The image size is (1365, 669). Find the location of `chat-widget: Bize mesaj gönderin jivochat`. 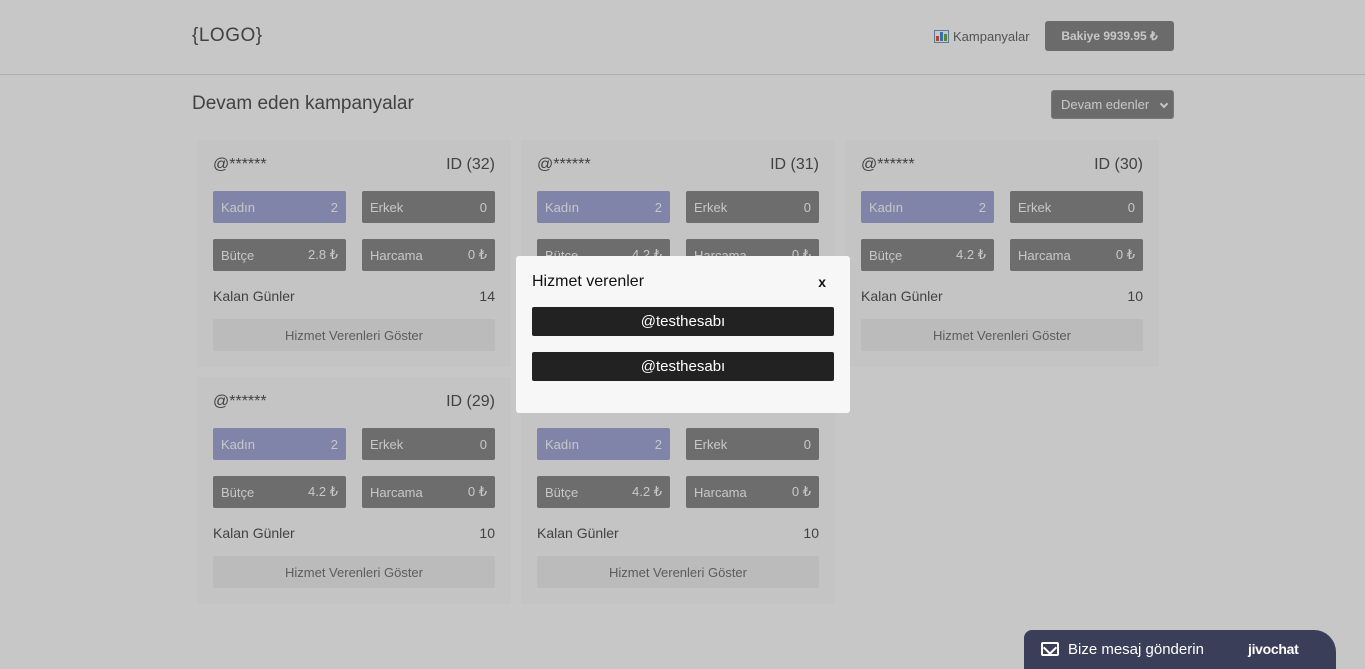

chat-widget: Bize mesaj gönderin jivochat is located at coordinates (1180, 649).